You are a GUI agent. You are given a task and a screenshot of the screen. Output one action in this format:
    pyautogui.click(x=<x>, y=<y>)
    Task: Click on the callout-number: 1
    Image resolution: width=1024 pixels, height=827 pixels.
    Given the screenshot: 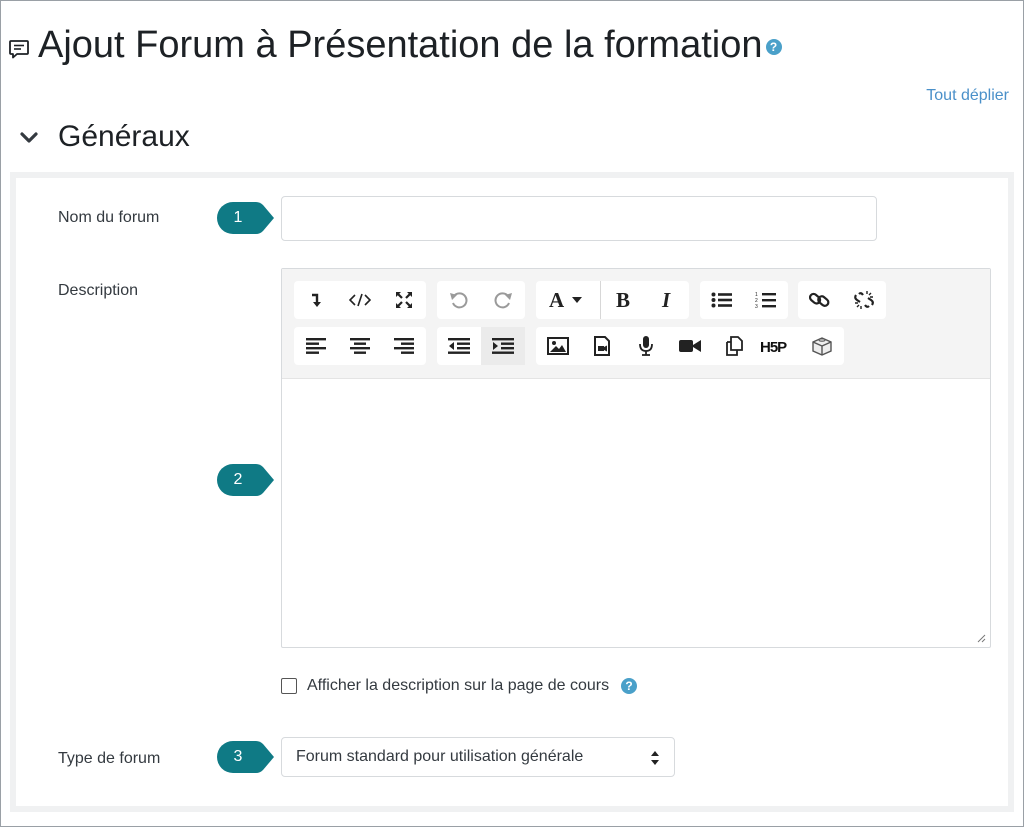 What is the action you would take?
    pyautogui.click(x=238, y=217)
    